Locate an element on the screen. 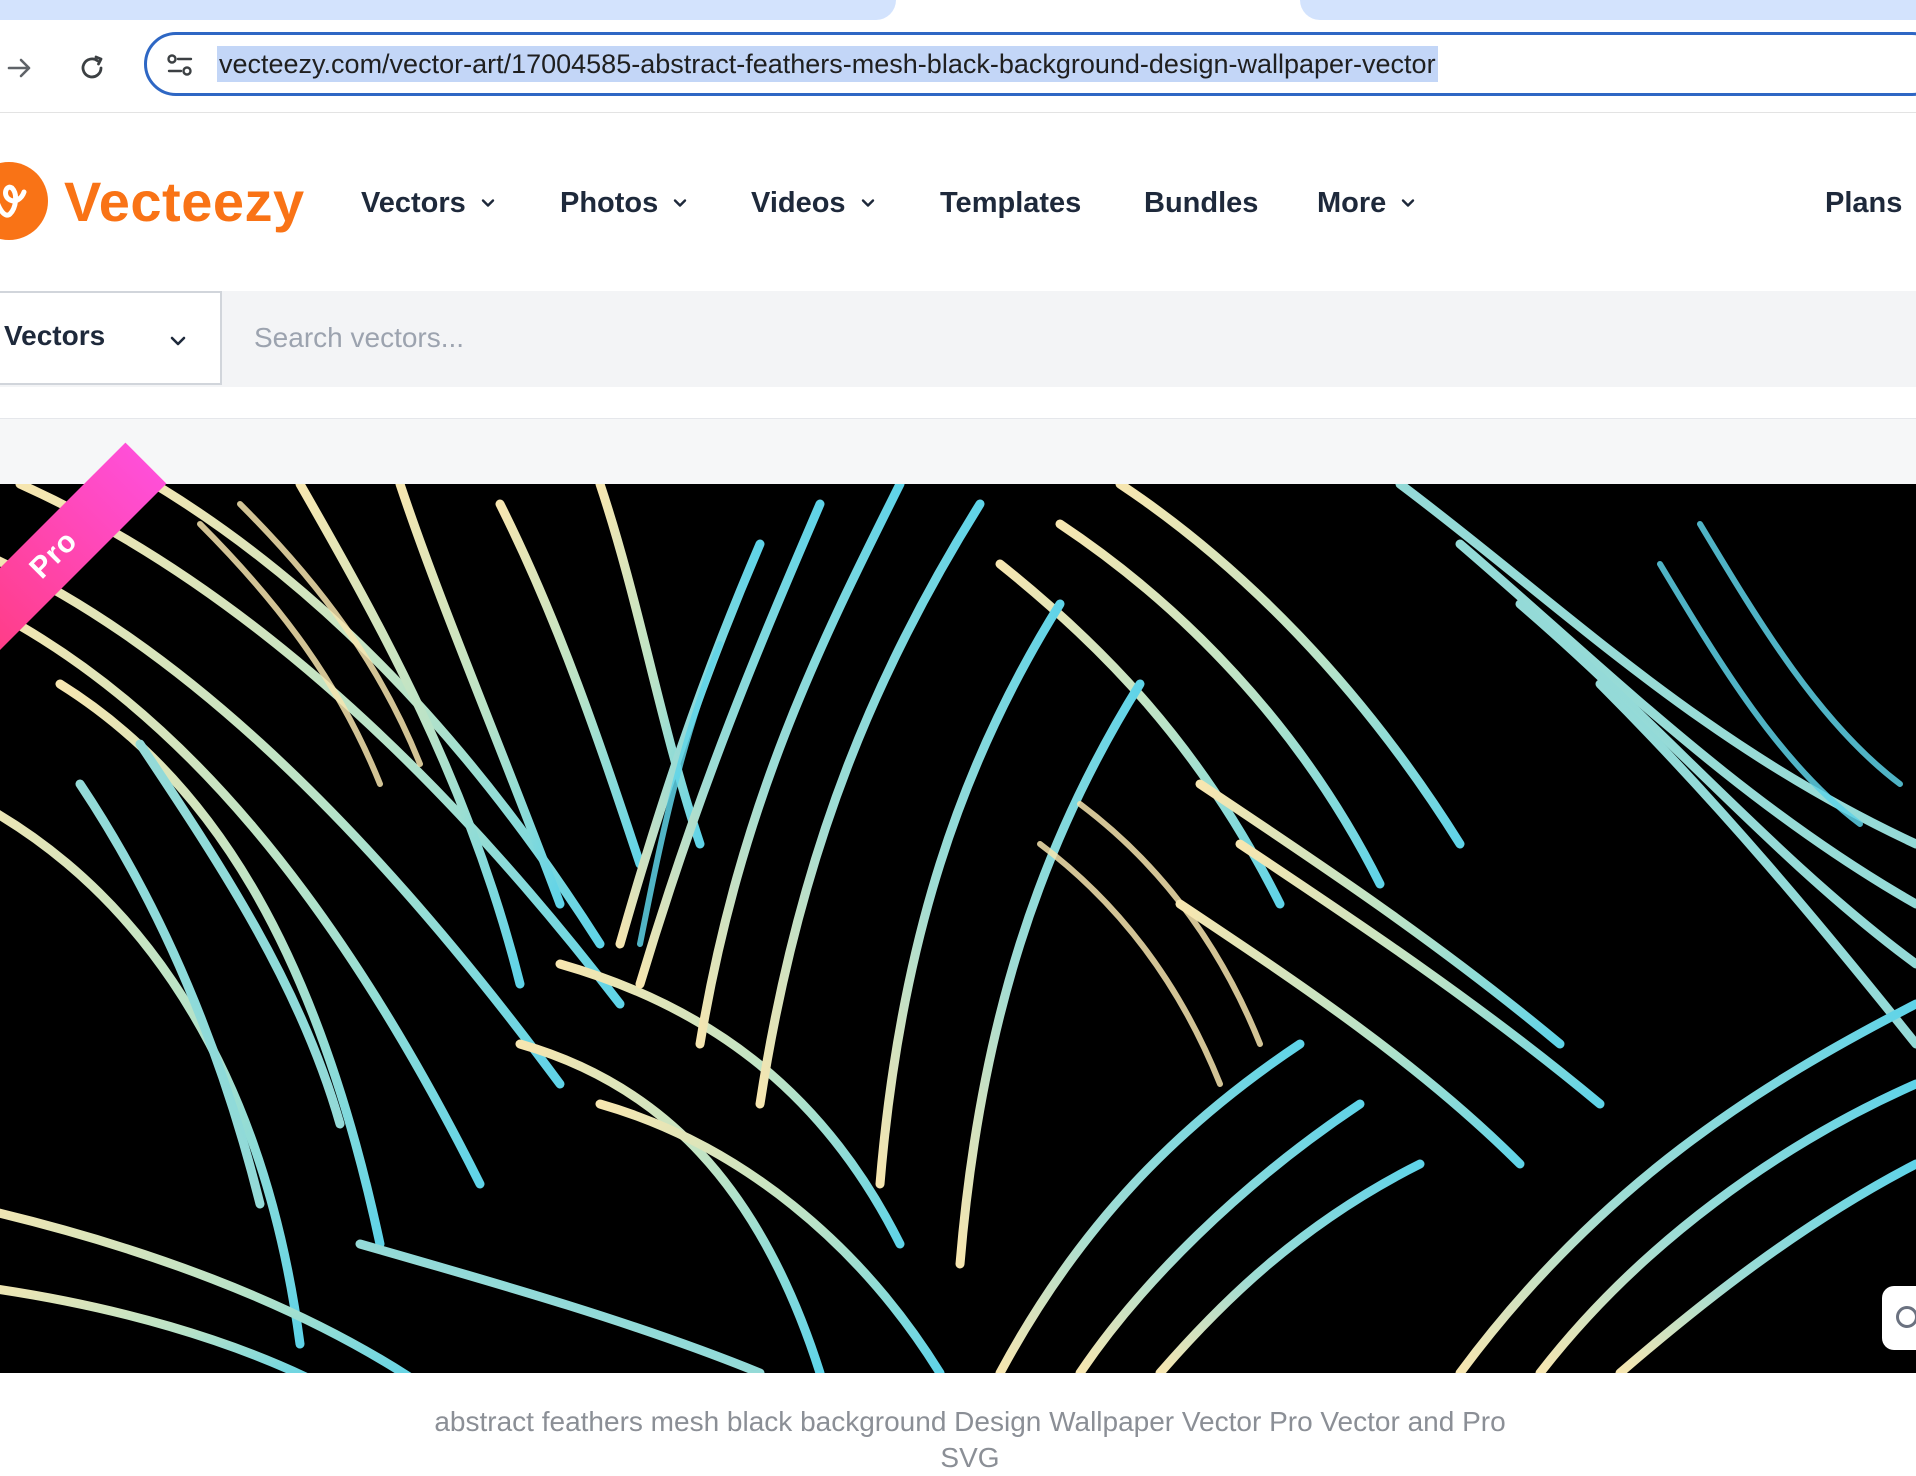 This screenshot has width=1916, height=1476. nav-vectors: Vectors is located at coordinates (428, 203).